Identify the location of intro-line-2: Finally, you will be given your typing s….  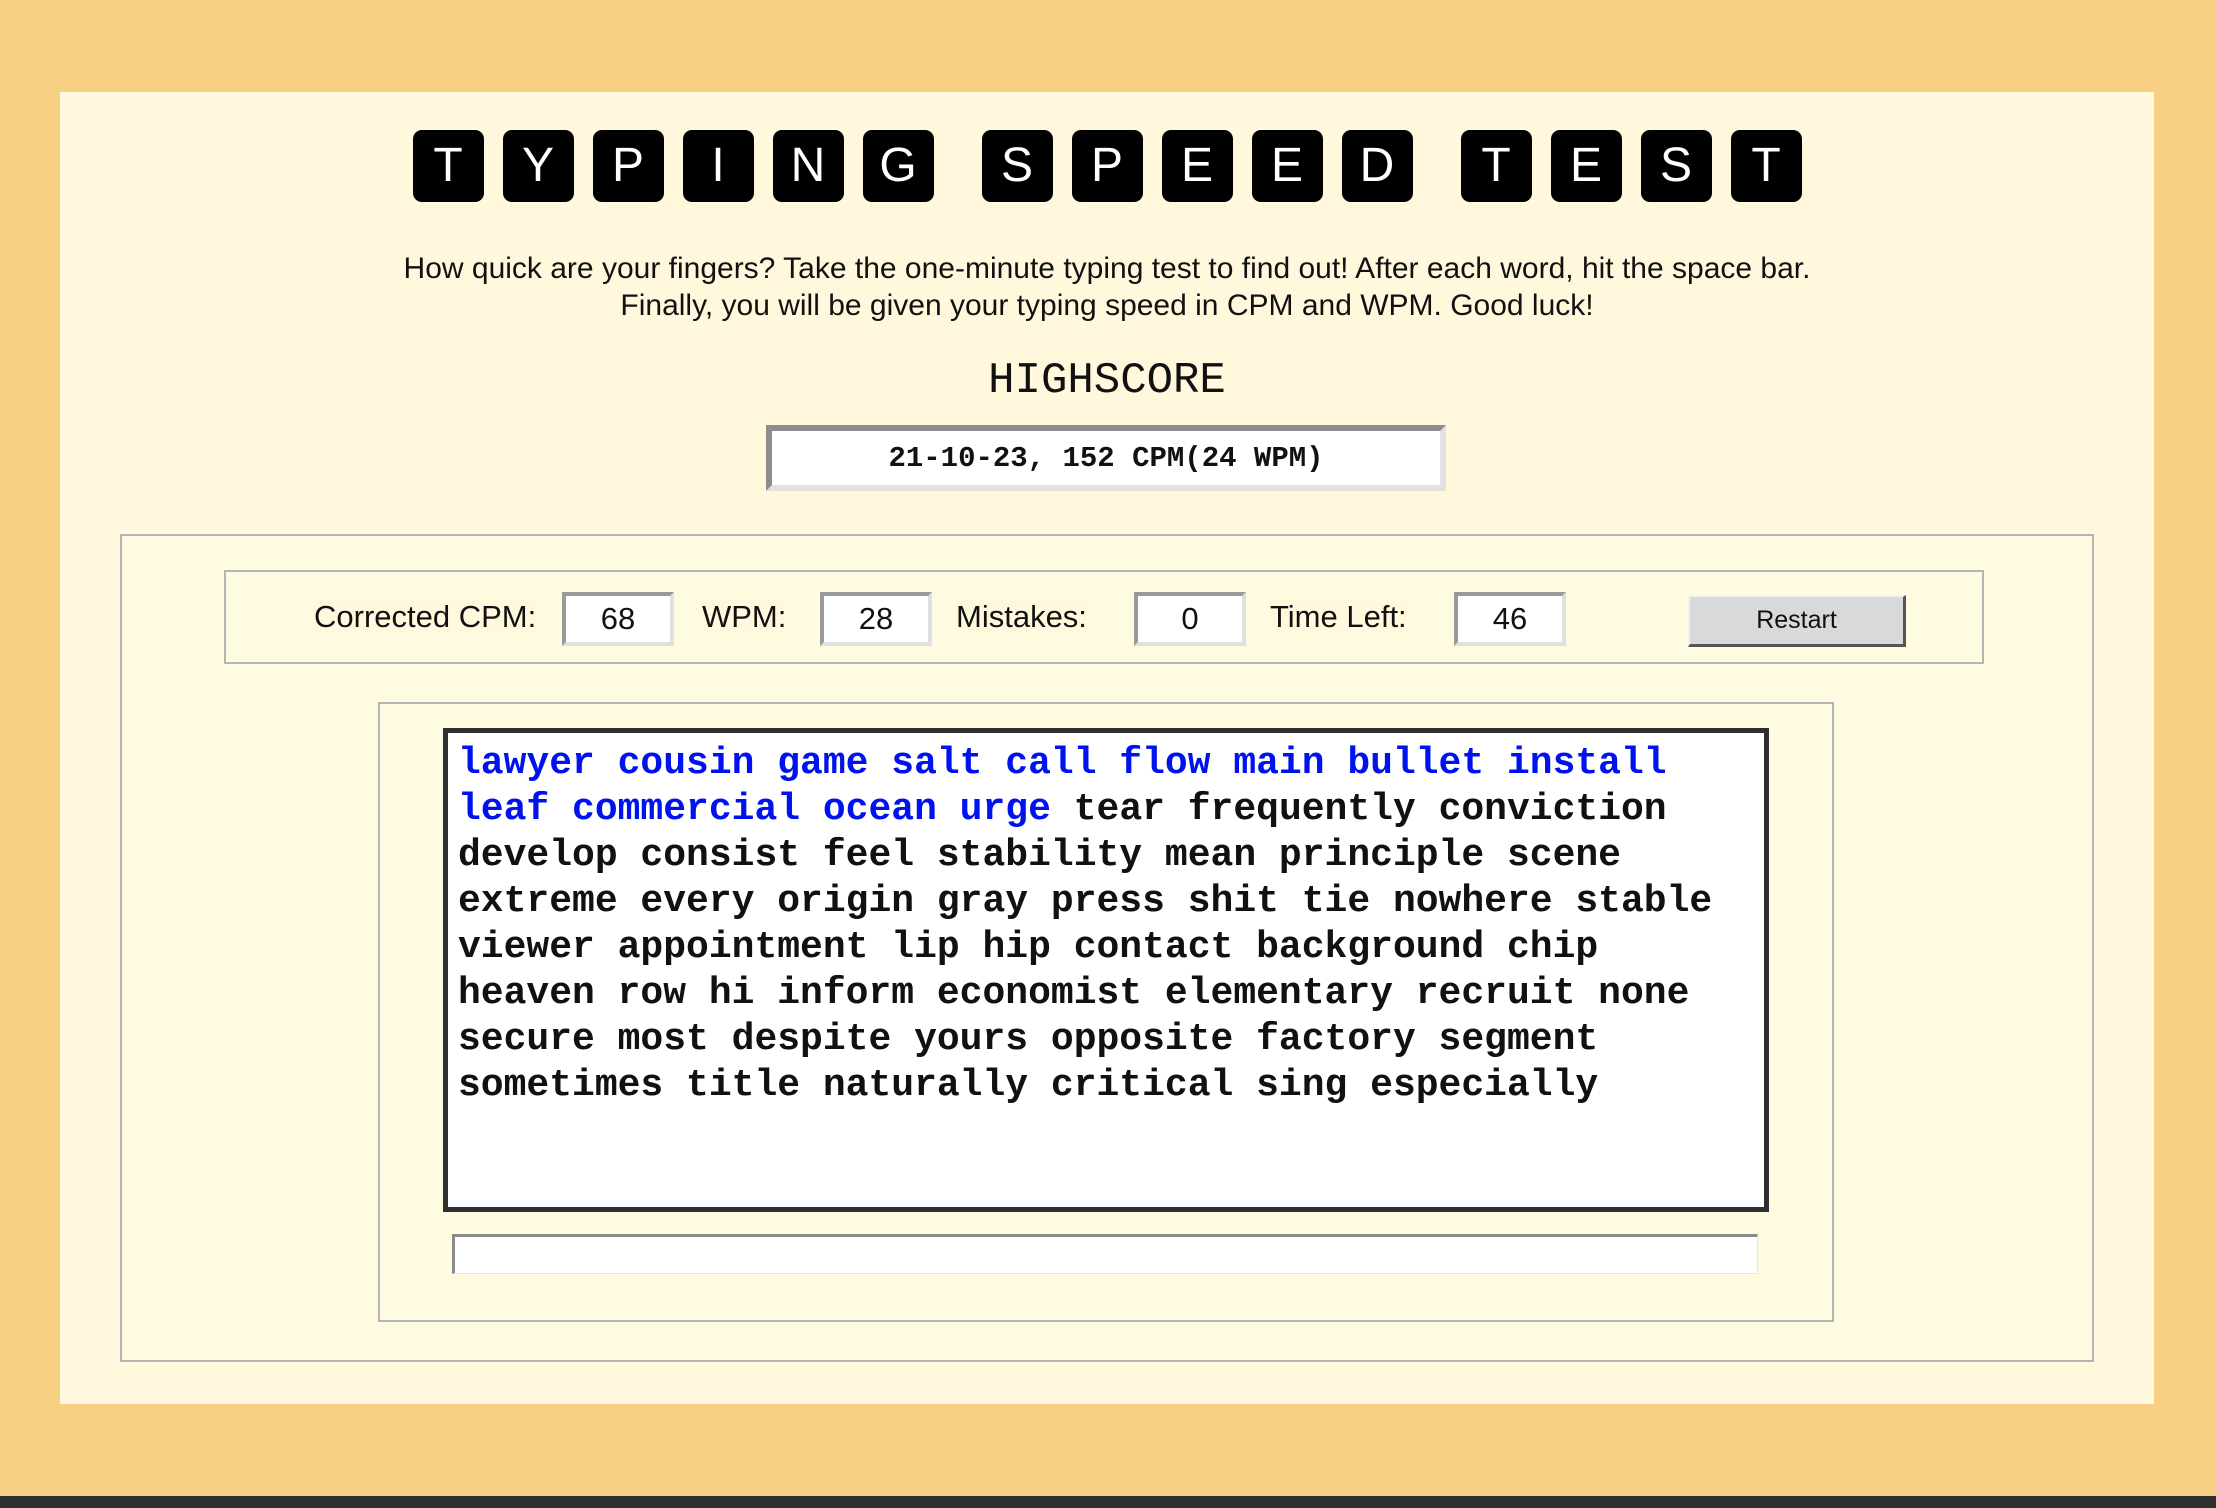
(1107, 305).